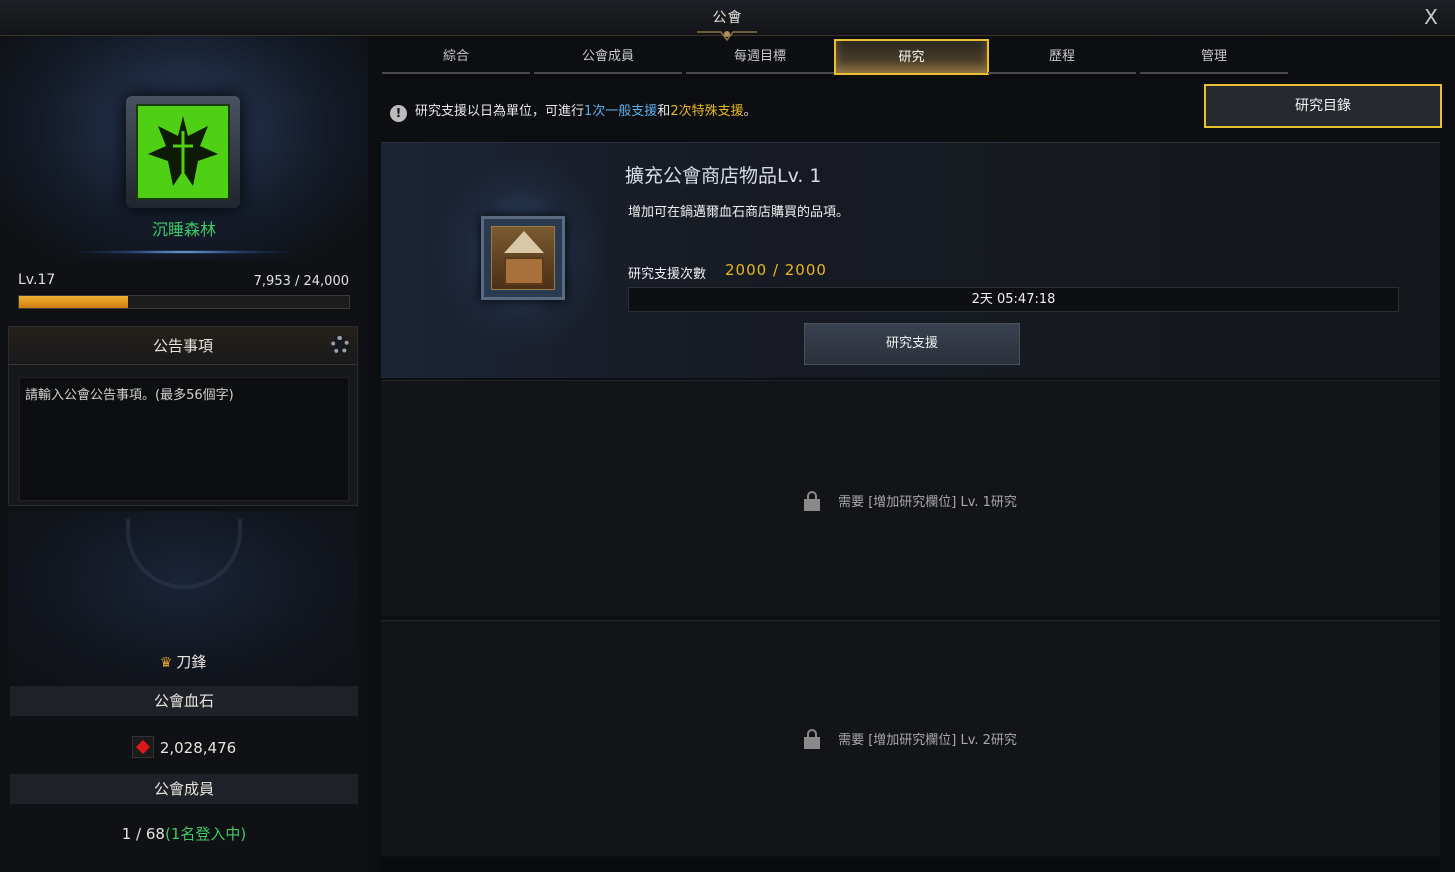  I want to click on tab-overview: 綜合, so click(456, 57).